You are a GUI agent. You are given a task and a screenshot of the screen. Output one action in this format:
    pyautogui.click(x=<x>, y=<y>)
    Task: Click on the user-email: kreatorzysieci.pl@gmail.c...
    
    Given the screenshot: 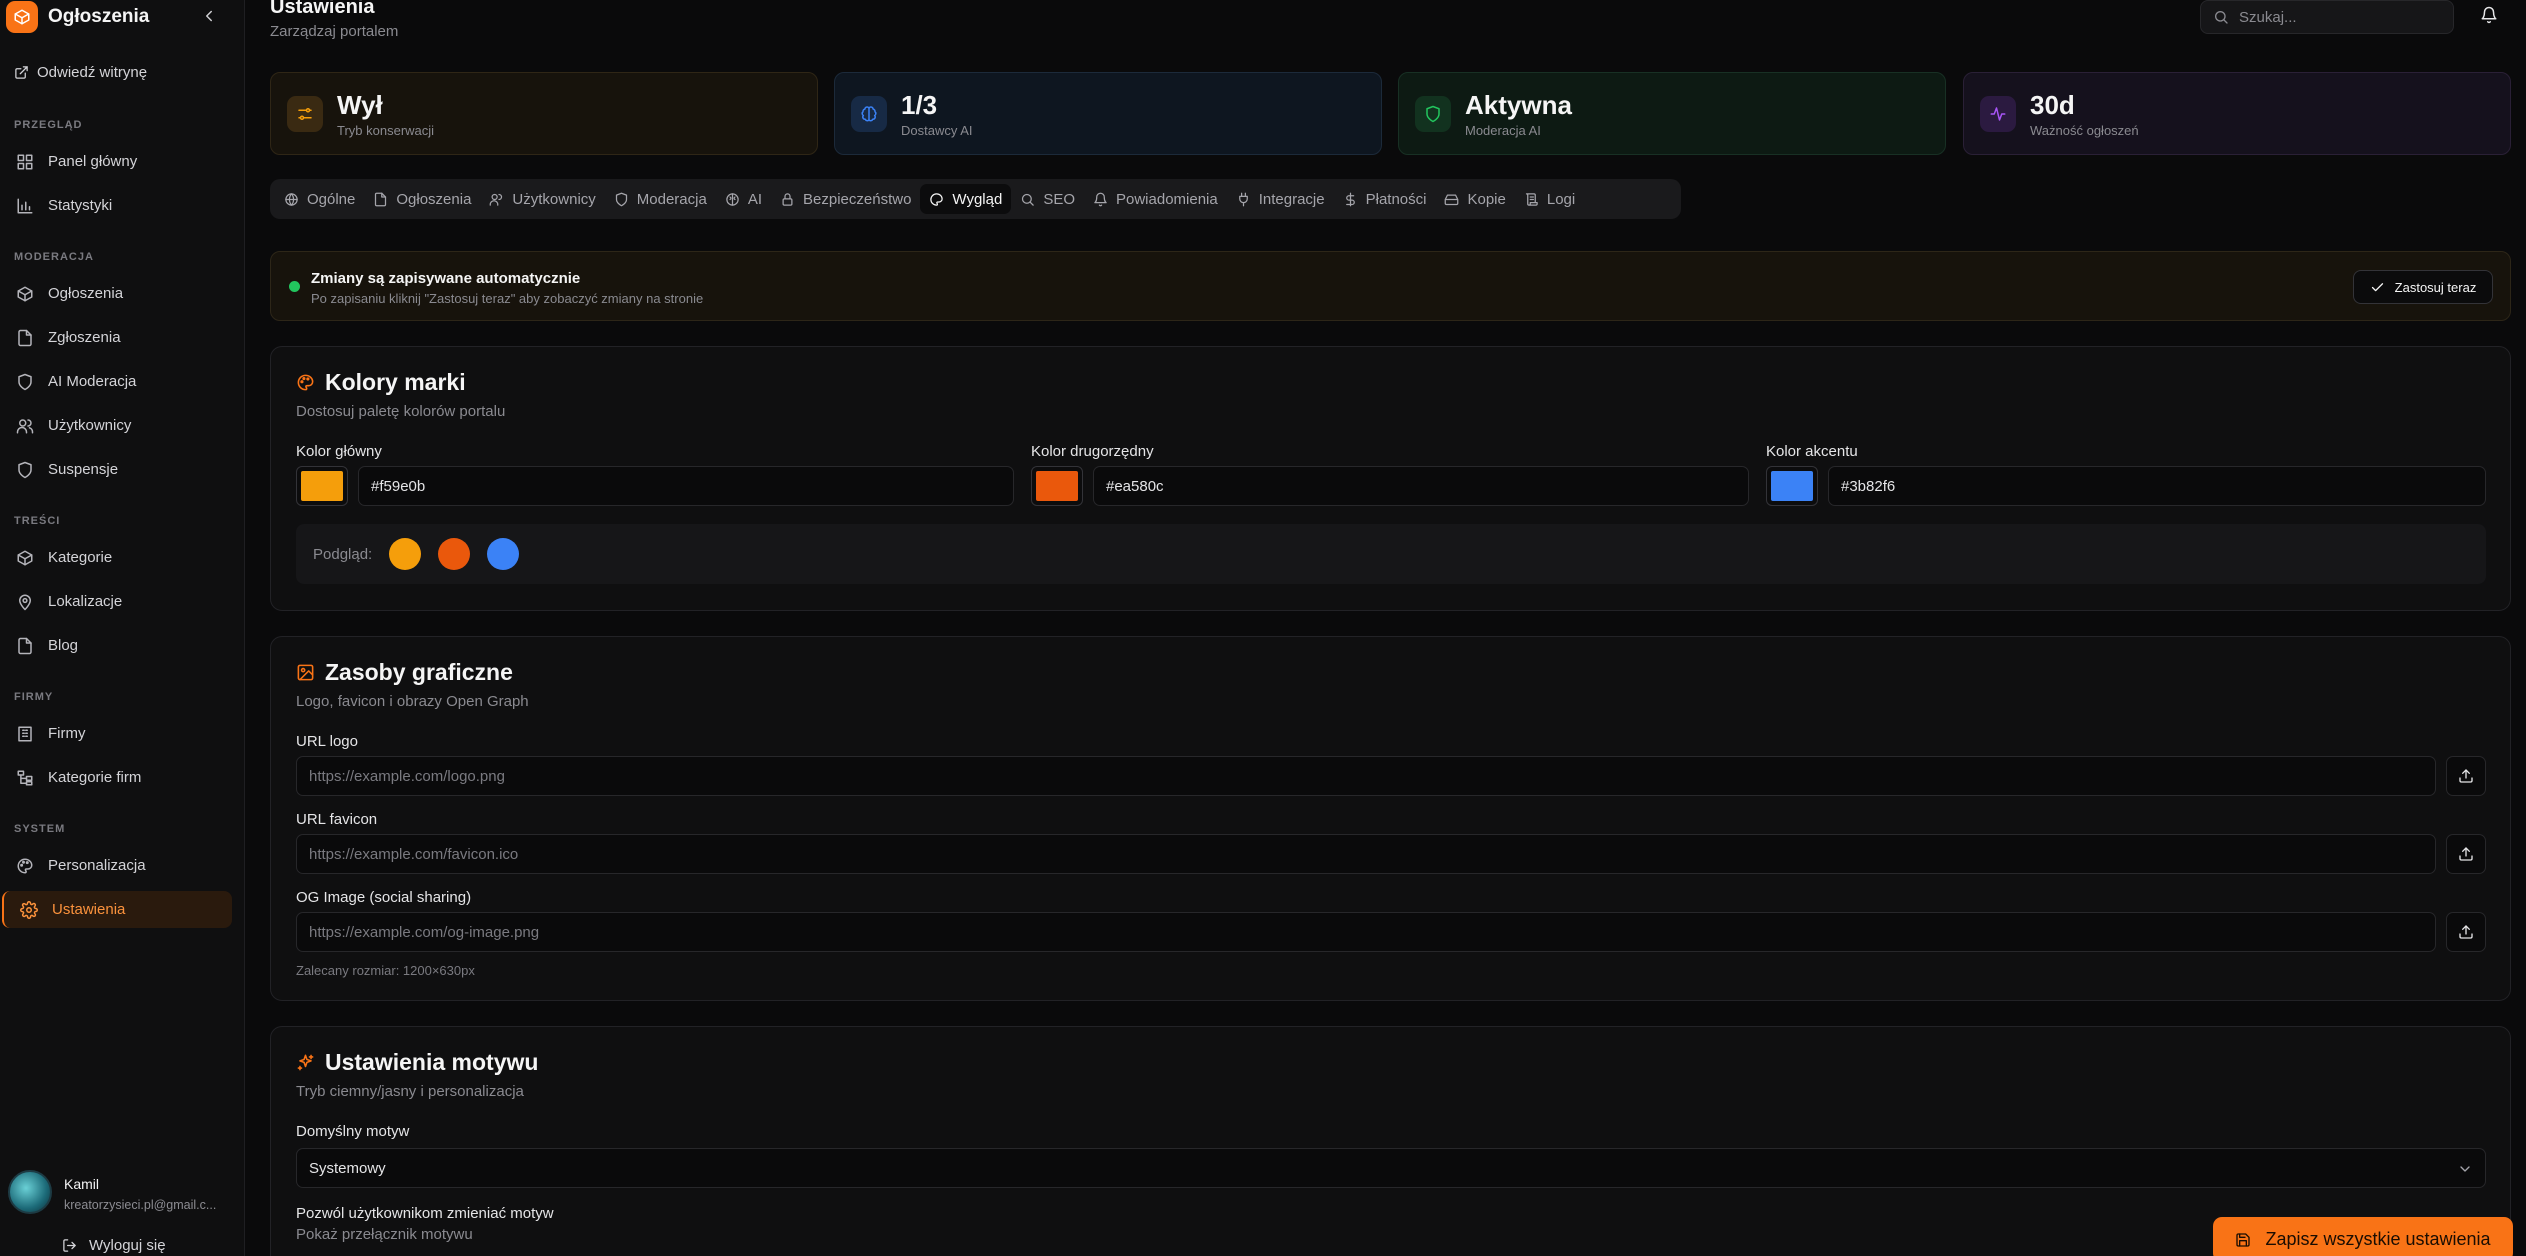 What is the action you would take?
    pyautogui.click(x=140, y=1205)
    